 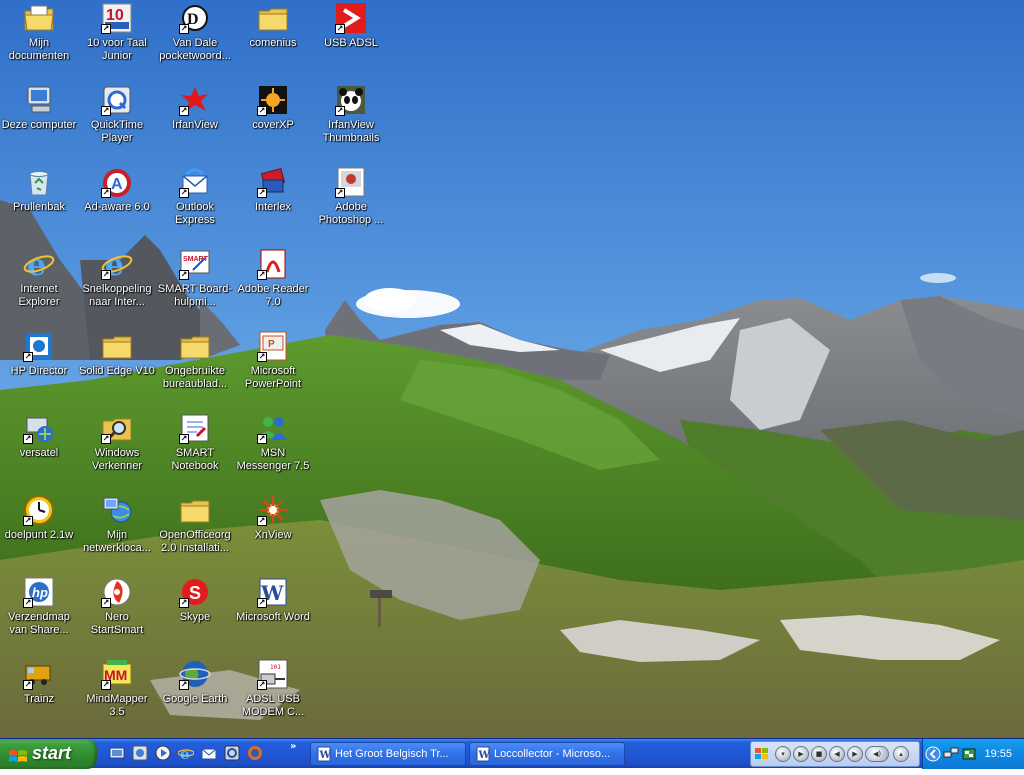 What do you see at coordinates (39, 32) in the screenshot?
I see `desktop-icon-mijn-documenten: Mijn documenten` at bounding box center [39, 32].